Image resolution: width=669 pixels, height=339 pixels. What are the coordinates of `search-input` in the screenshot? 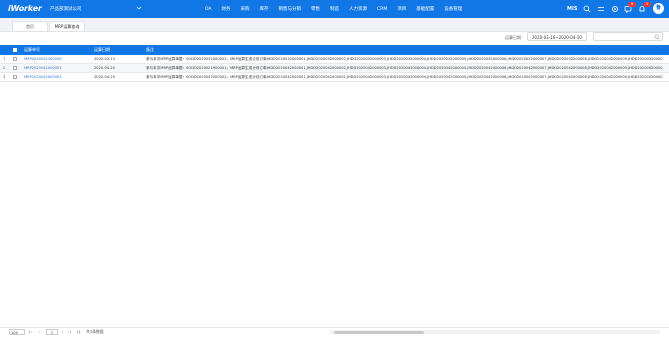 It's located at (628, 36).